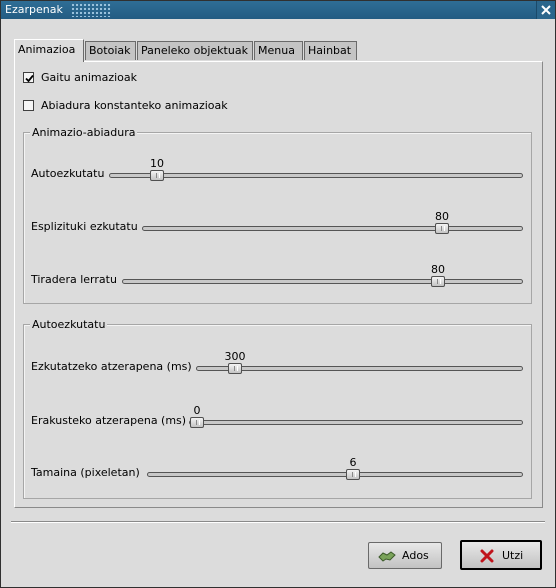  Describe the element at coordinates (68, 173) in the screenshot. I see `row-label: Autoezkutatu` at that location.